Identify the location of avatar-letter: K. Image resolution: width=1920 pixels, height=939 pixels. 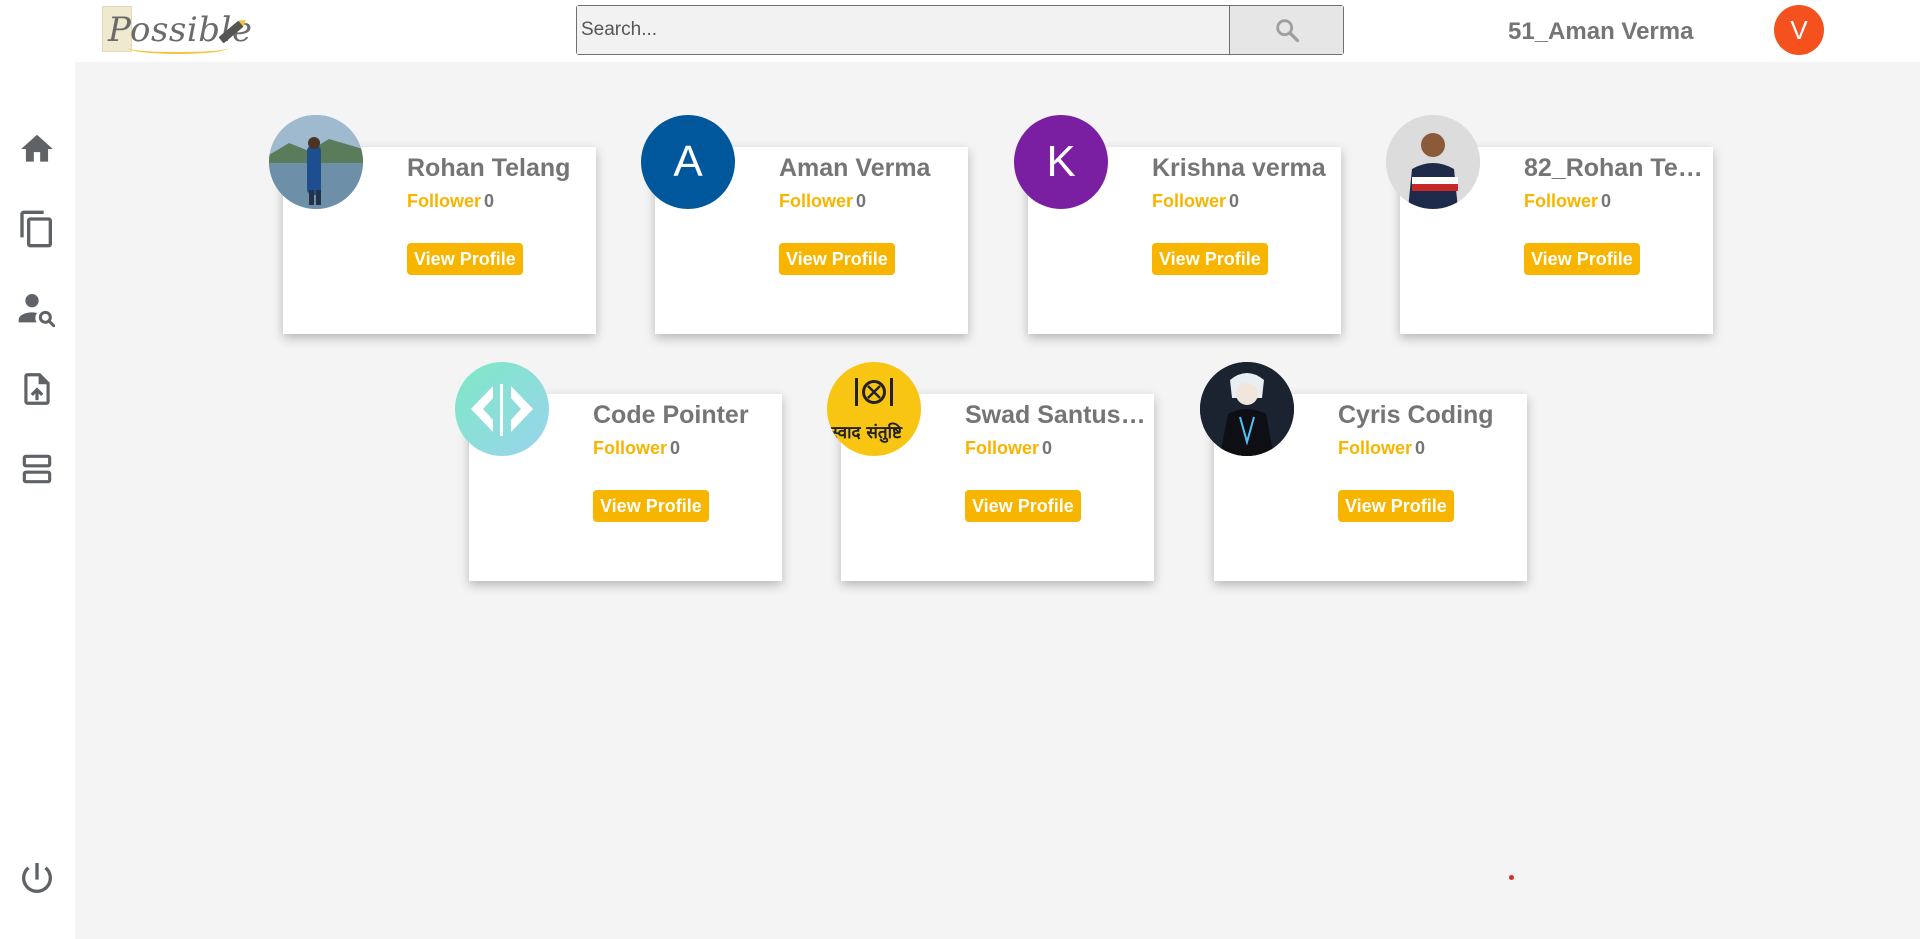
(1061, 161).